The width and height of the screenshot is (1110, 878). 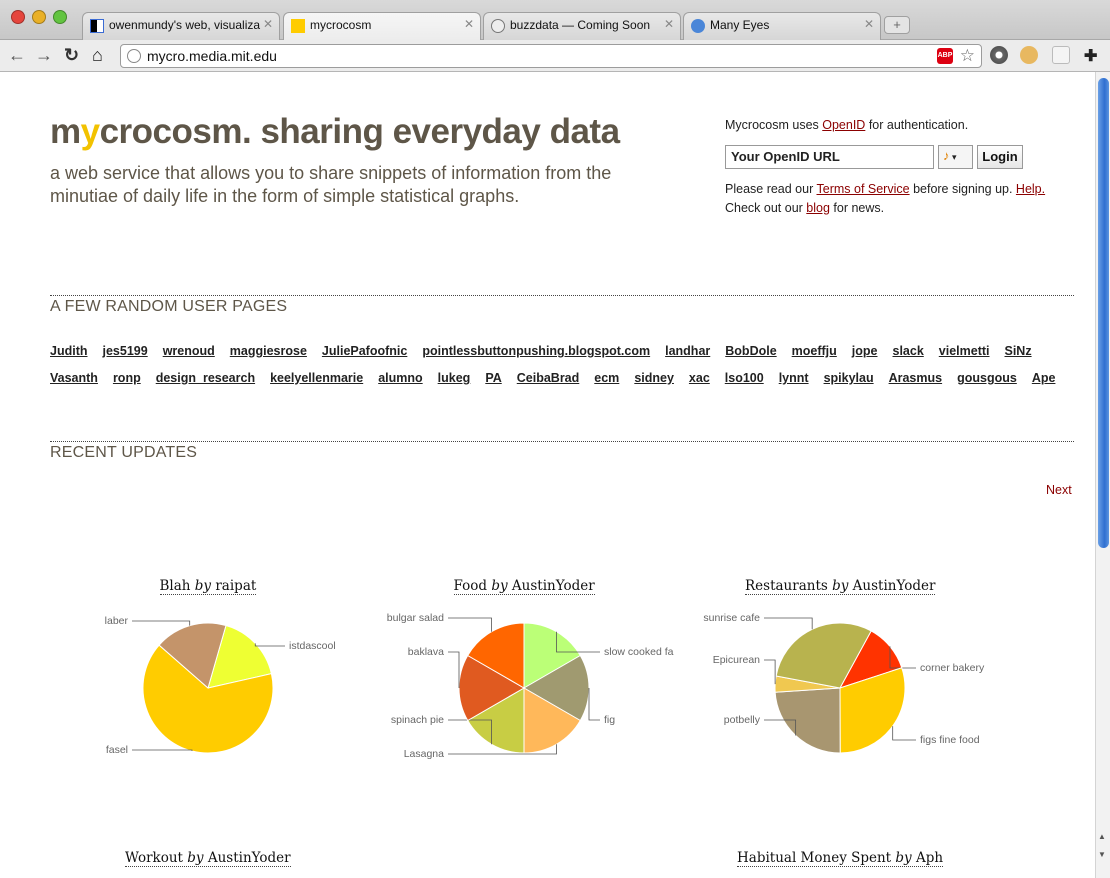 I want to click on puzzle-extension-icon: ✚, so click(x=1093, y=55).